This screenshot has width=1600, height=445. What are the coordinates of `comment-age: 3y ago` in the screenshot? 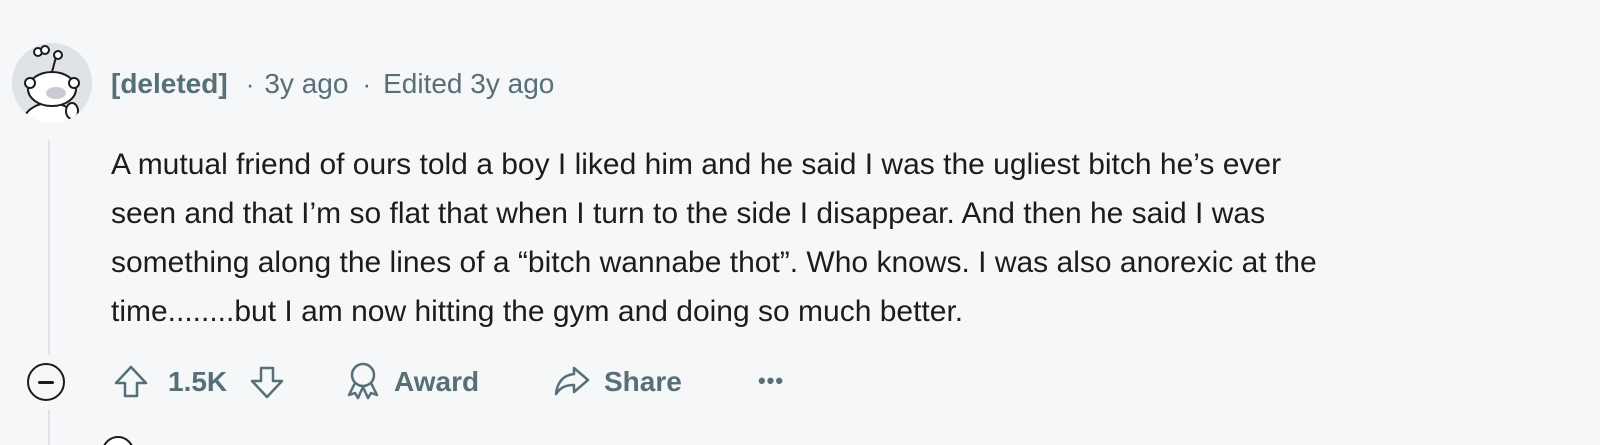 It's located at (306, 84).